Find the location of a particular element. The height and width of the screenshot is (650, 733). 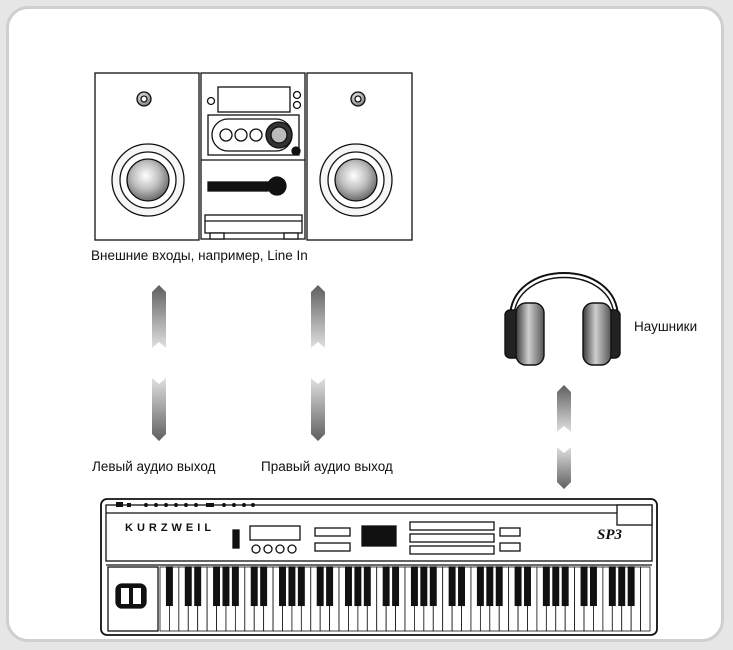

brand-label: KURZWEIL is located at coordinates (170, 528).